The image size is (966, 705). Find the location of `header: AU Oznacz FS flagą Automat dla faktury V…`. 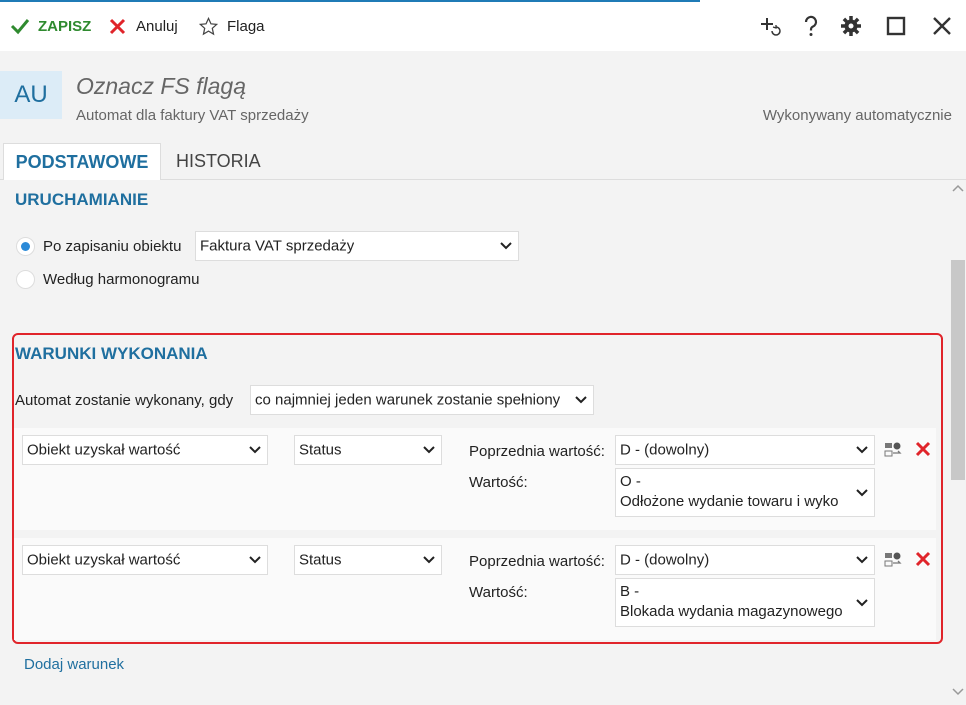

header: AU Oznacz FS flagą Automat dla faktury V… is located at coordinates (483, 97).